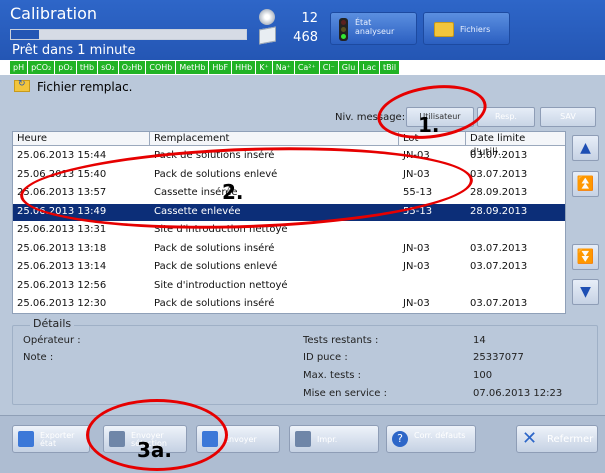  I want to click on param-item: tHb, so click(87, 67).